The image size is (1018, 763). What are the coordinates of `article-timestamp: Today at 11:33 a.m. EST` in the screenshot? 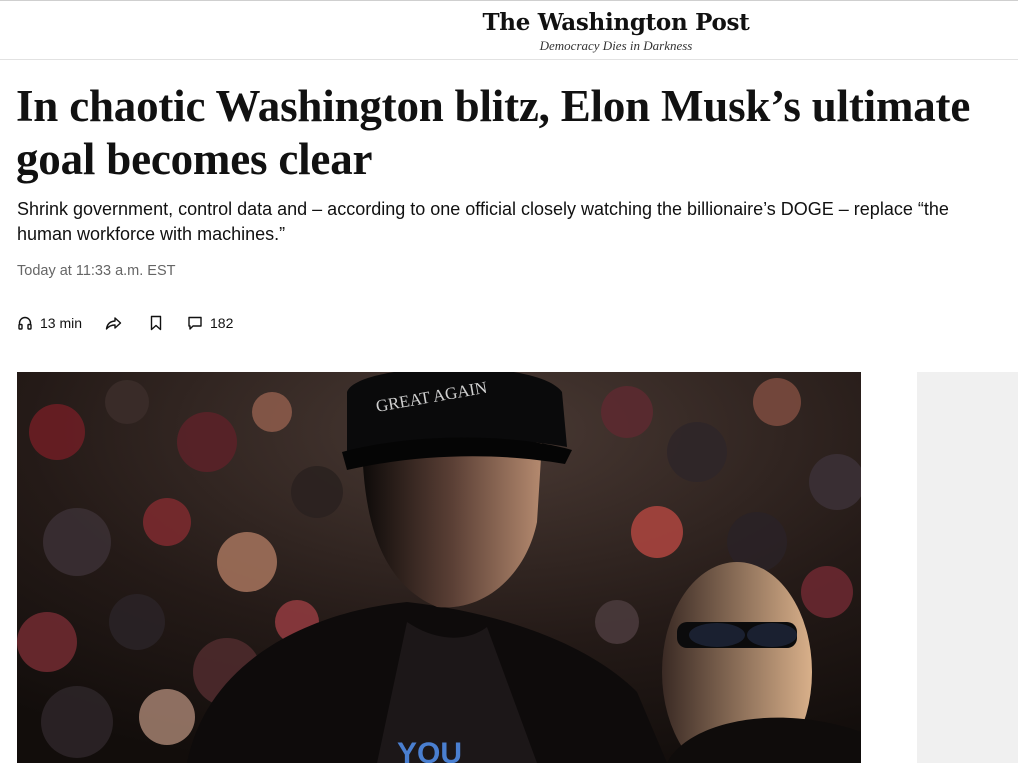 It's located at (96, 271).